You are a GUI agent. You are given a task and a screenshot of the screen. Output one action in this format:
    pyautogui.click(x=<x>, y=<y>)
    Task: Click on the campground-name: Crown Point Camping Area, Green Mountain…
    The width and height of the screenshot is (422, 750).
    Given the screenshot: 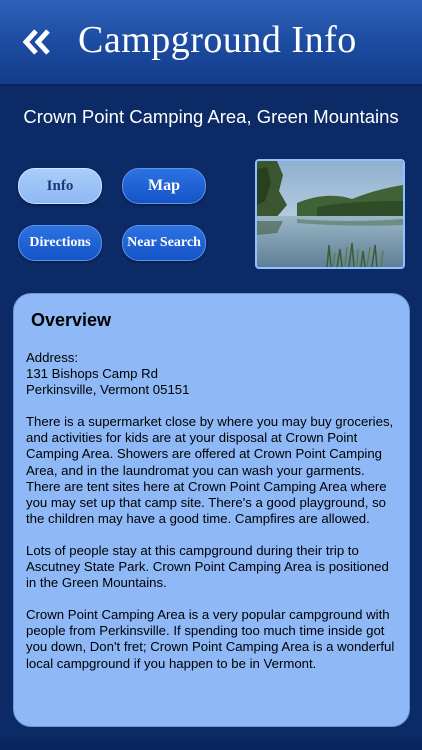 What is the action you would take?
    pyautogui.click(x=211, y=116)
    